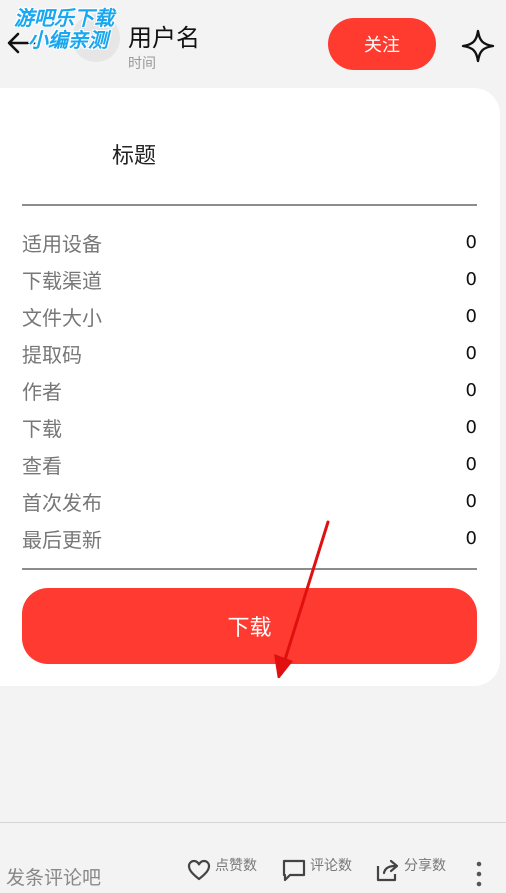 This screenshot has height=893, width=506. What do you see at coordinates (42, 428) in the screenshot?
I see `info-label: 下载` at bounding box center [42, 428].